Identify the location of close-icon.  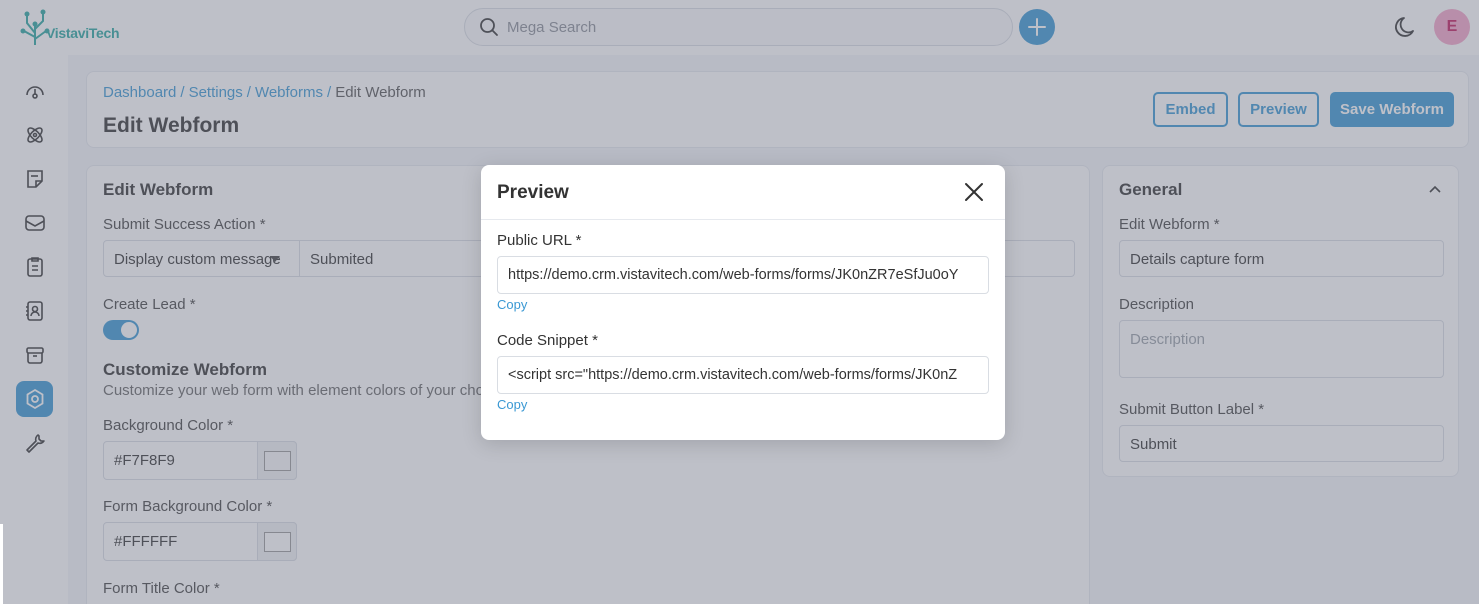
(974, 192).